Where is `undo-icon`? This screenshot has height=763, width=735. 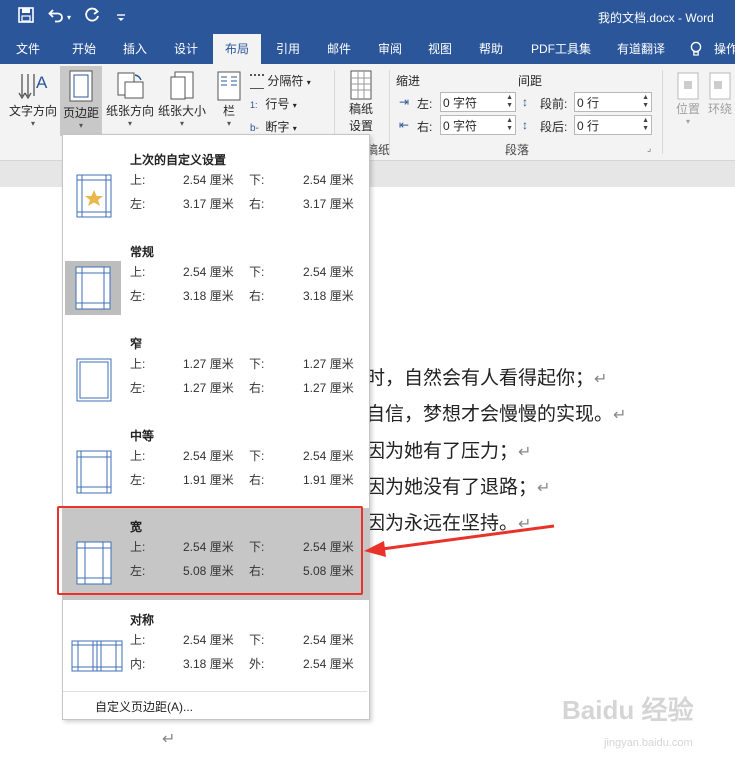
undo-icon is located at coordinates (56, 17).